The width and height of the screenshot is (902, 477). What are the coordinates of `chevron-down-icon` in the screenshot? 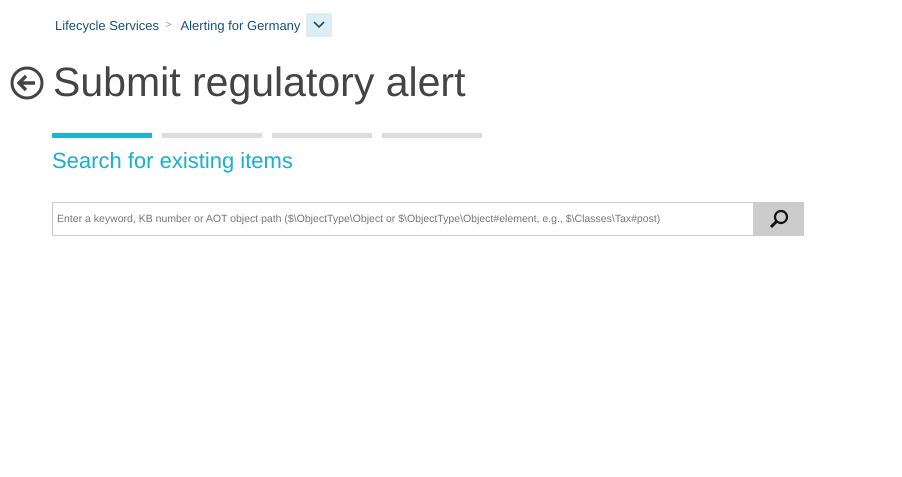 It's located at (319, 25).